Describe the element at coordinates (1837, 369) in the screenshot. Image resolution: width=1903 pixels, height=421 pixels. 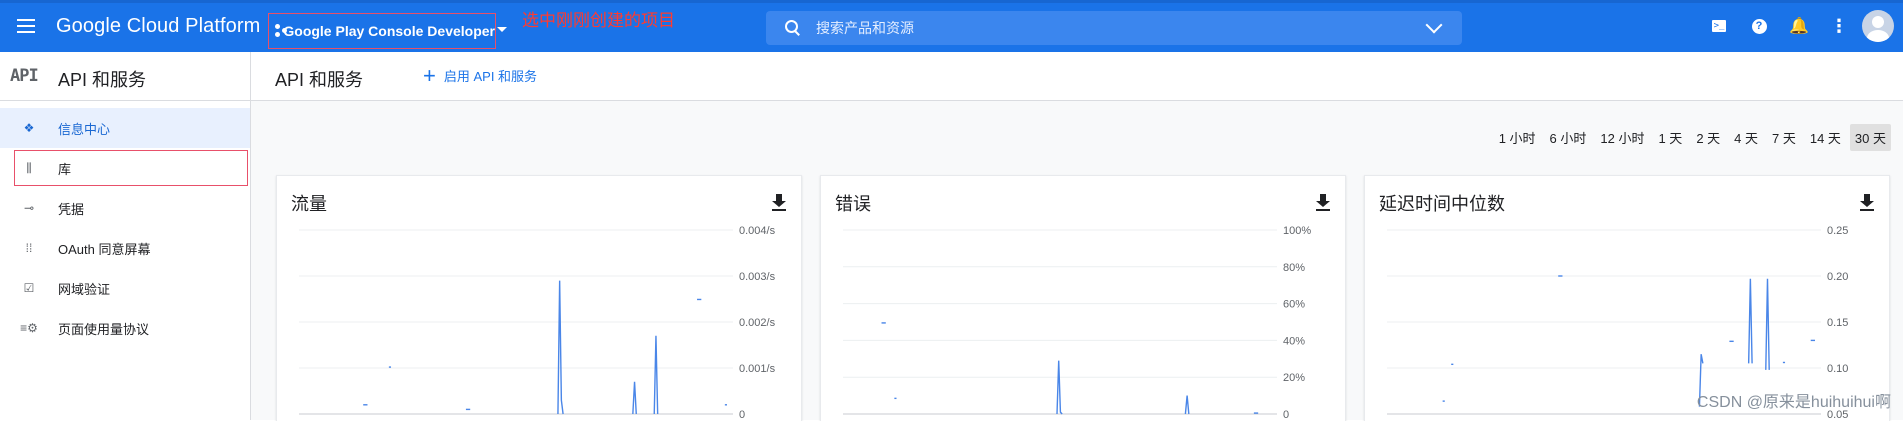
I see `y-tick-label: 0.10` at that location.